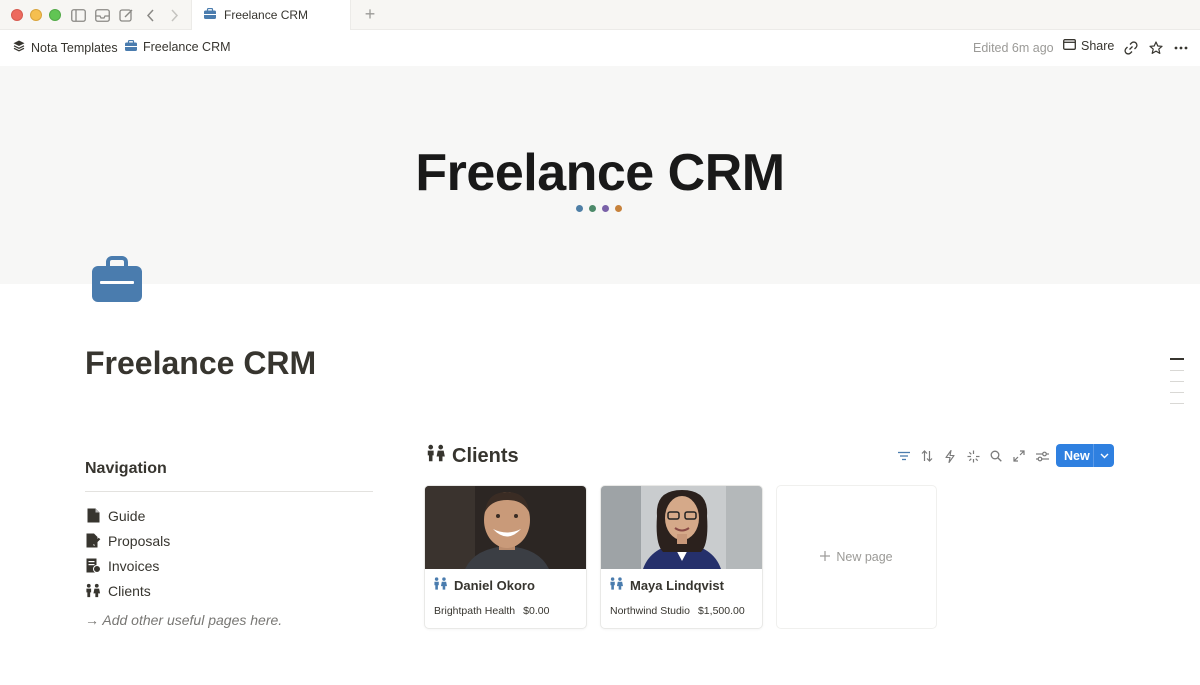 The image size is (1200, 685). I want to click on nav-item-invoices: Invoices, so click(127, 565).